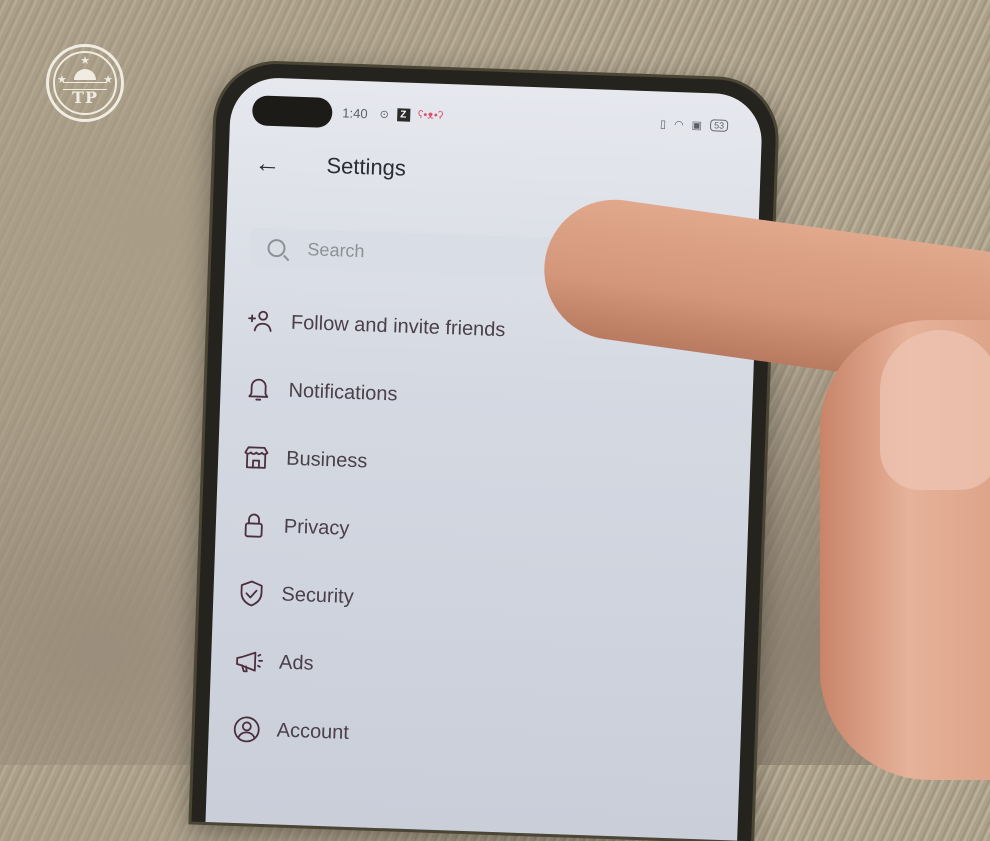 The image size is (990, 841). I want to click on settings-header: ← Settings, so click(330, 165).